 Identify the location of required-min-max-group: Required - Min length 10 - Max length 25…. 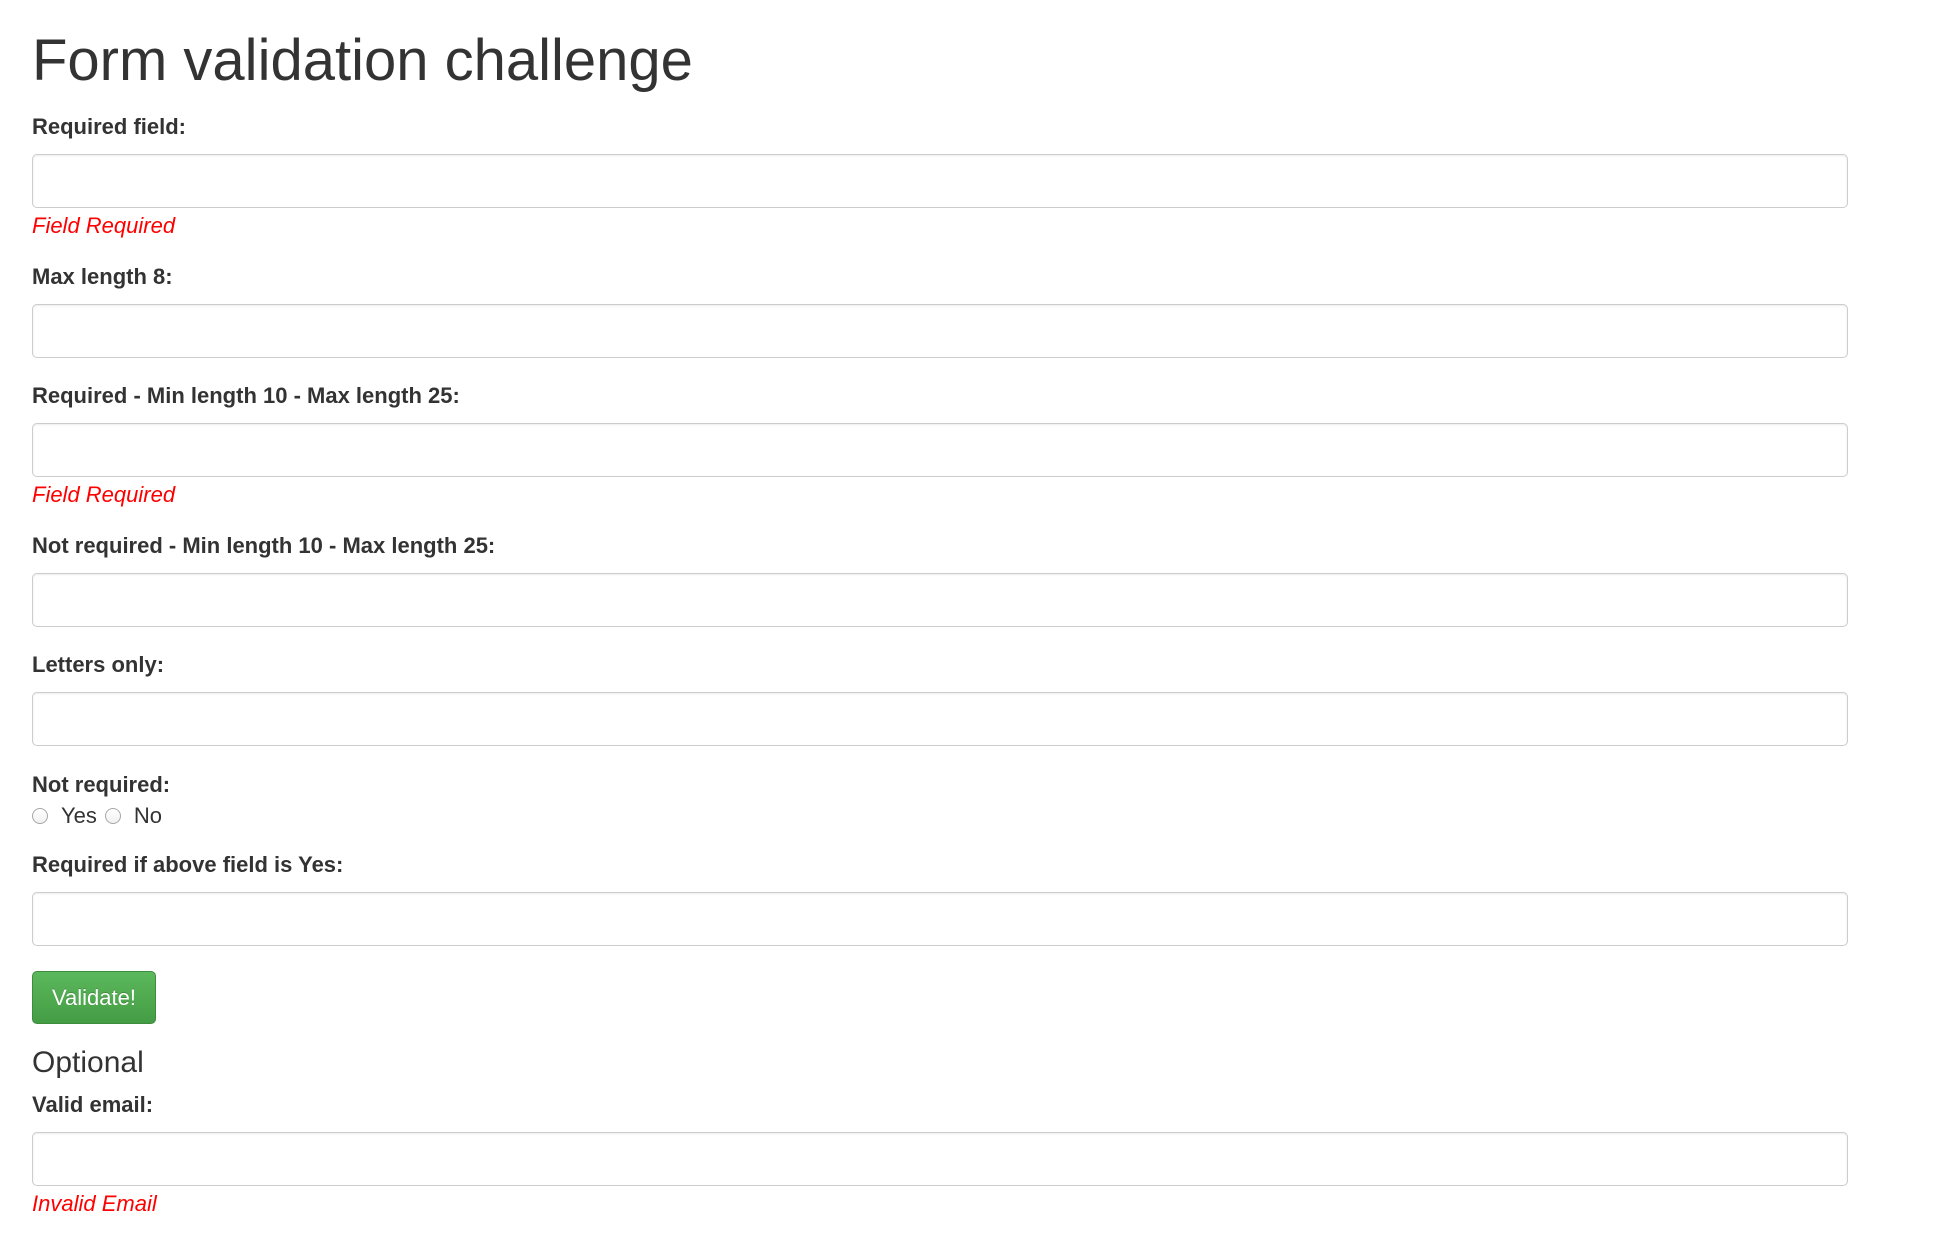
(940, 445).